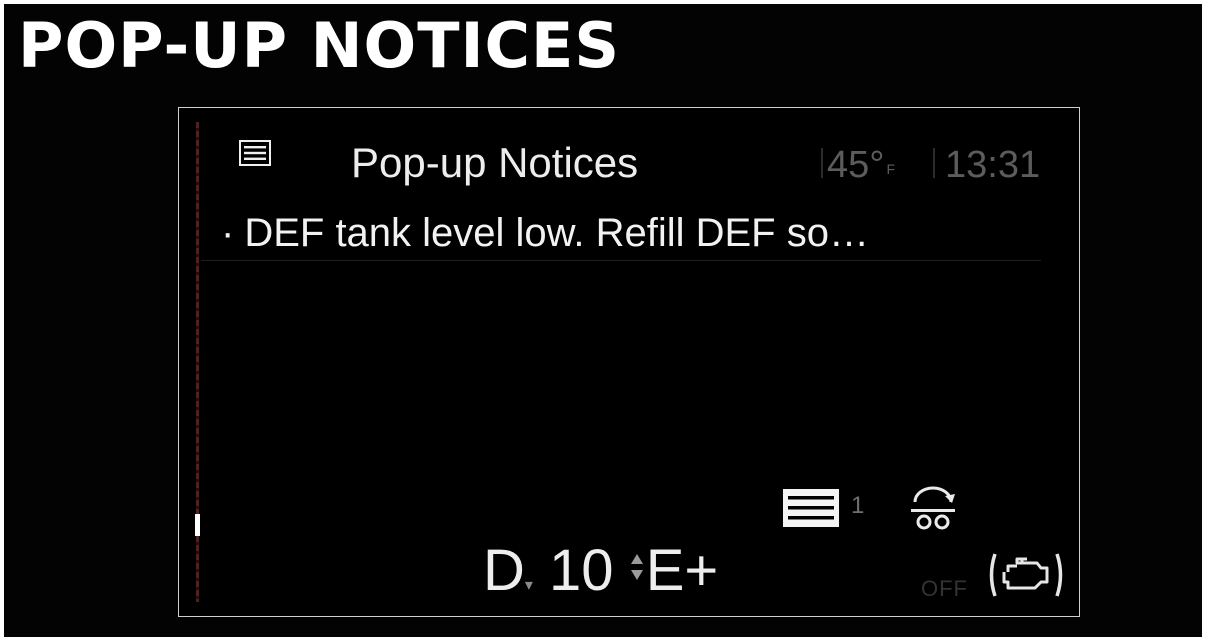 This screenshot has width=1206, height=641. What do you see at coordinates (197, 525) in the screenshot?
I see `left-gauge-marker` at bounding box center [197, 525].